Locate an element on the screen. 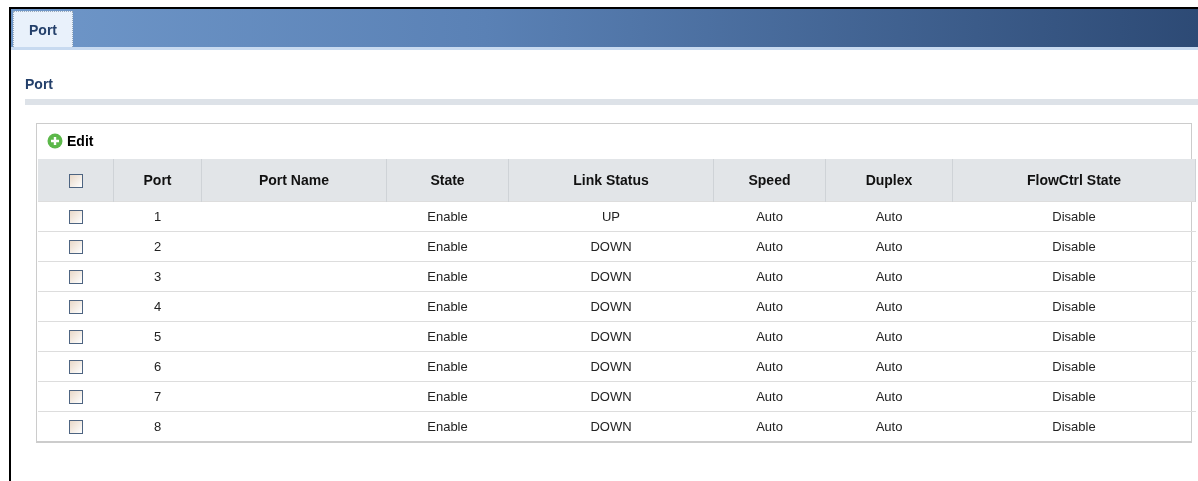 This screenshot has height=481, width=1198. table-cell: 2 is located at coordinates (157, 246).